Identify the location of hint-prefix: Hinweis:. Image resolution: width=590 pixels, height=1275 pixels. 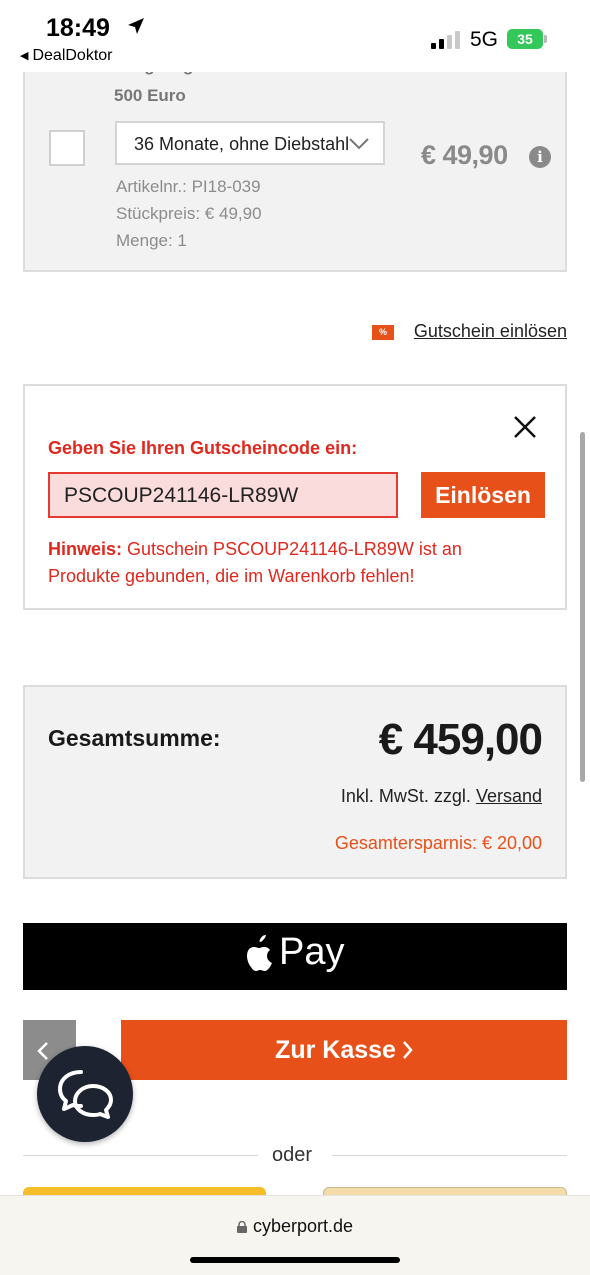
(85, 549).